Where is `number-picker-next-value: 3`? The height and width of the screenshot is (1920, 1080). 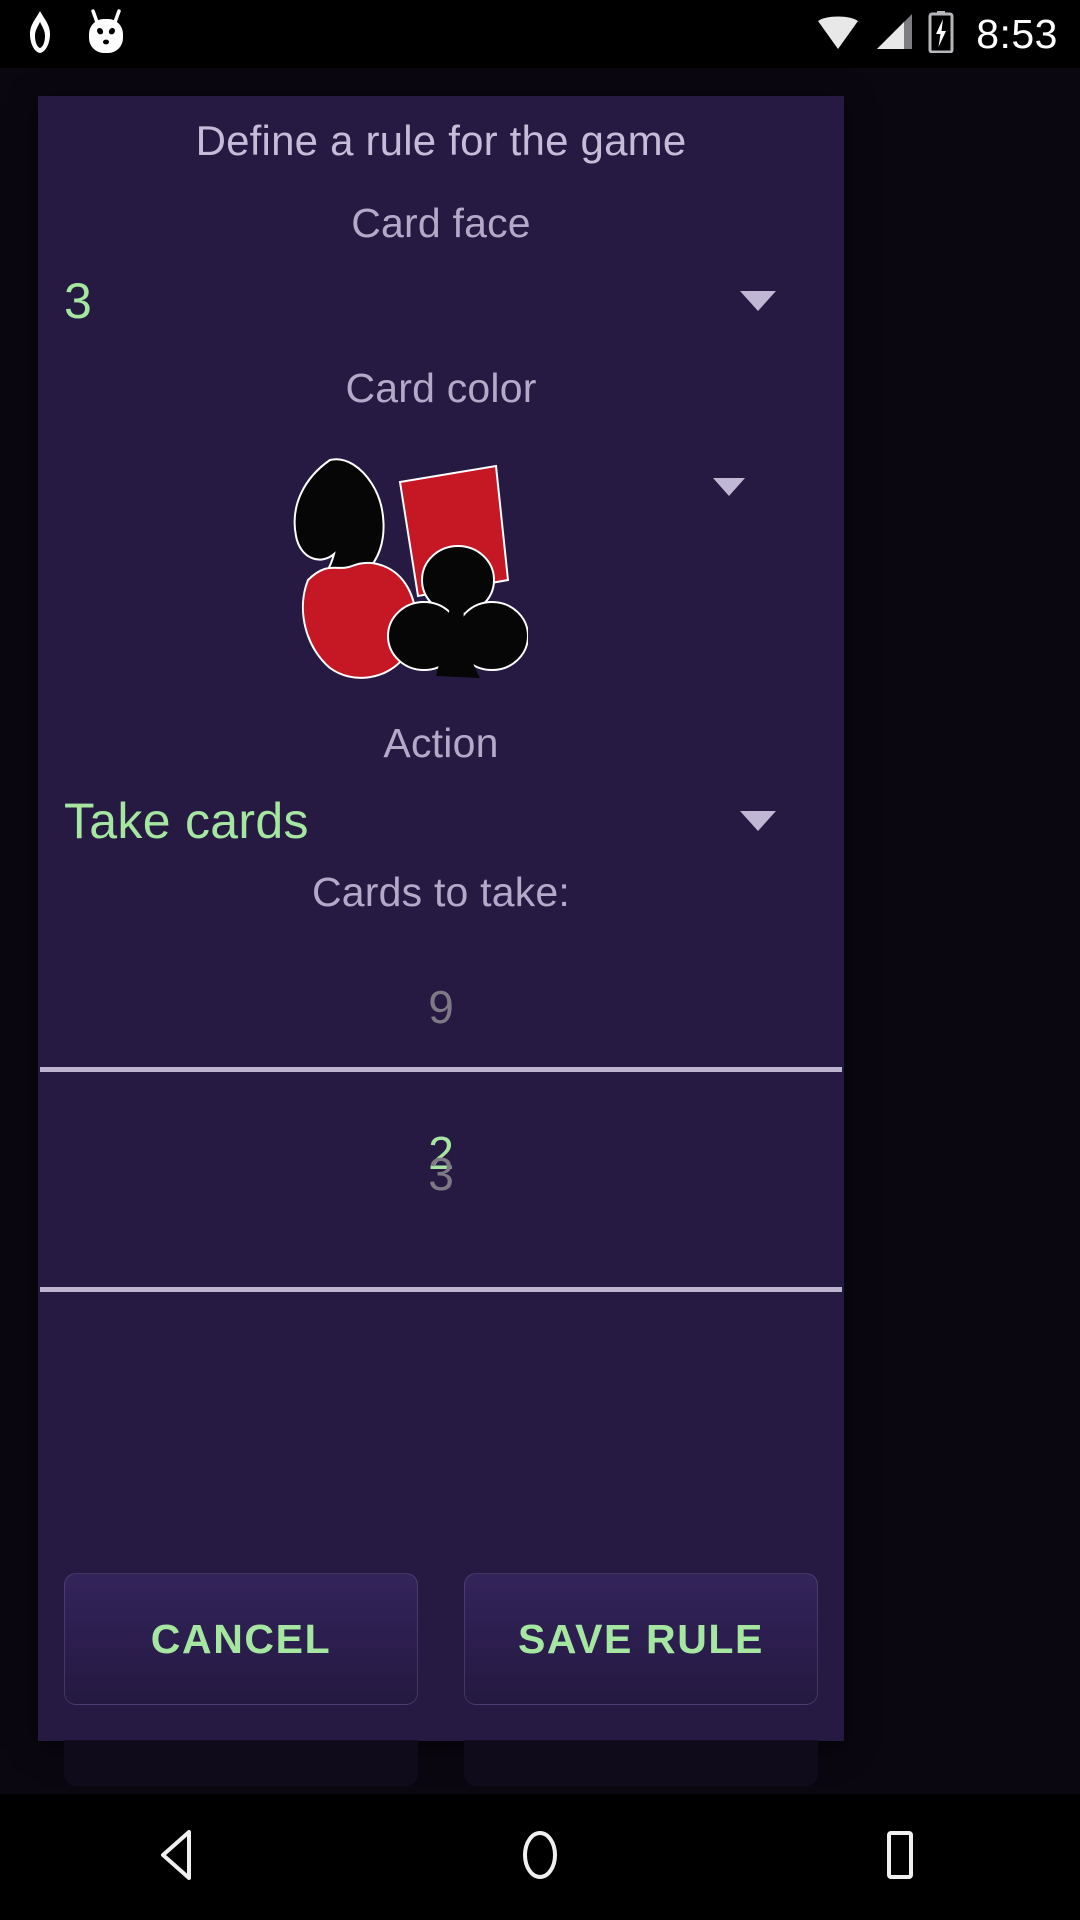 number-picker-next-value: 3 is located at coordinates (441, 1174).